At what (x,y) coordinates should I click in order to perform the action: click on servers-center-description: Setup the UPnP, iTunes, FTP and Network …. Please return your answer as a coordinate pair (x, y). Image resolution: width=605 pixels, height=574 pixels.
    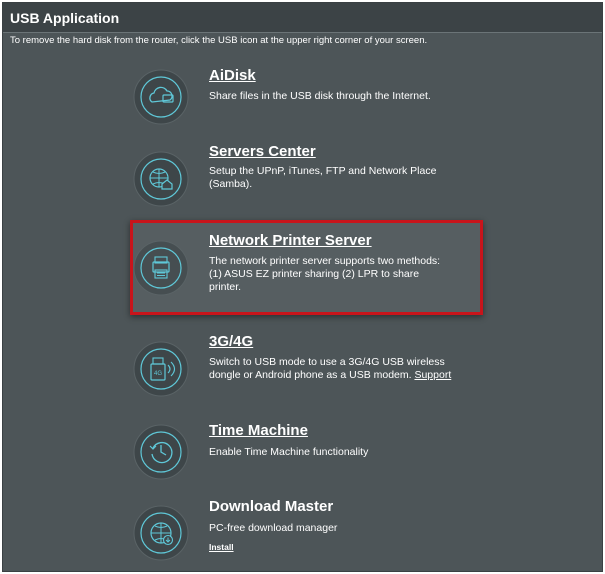
    Looking at the image, I should click on (349, 178).